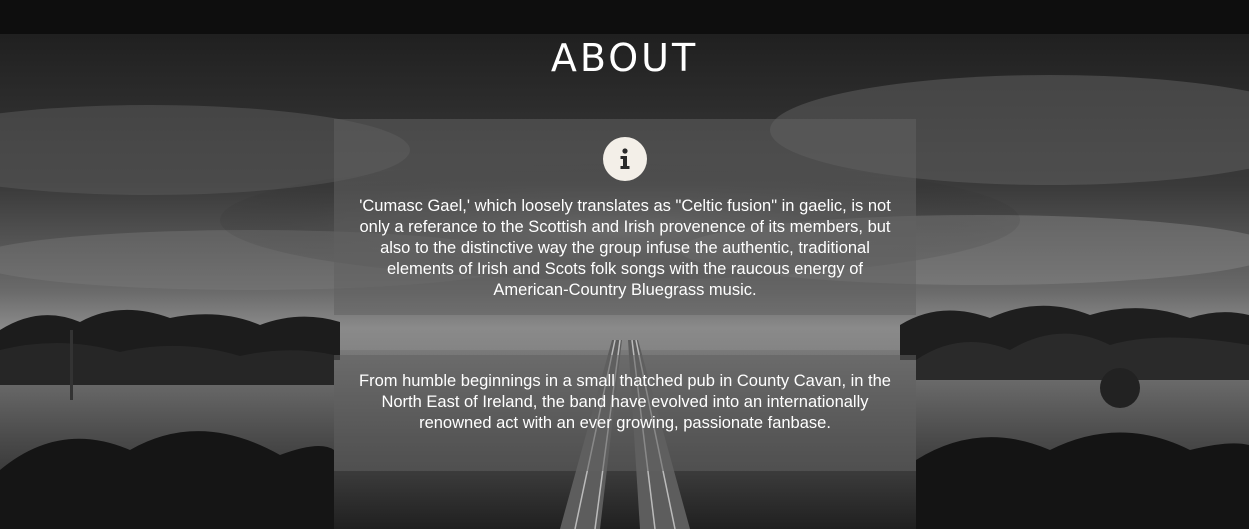 This screenshot has width=1249, height=529. Describe the element at coordinates (624, 58) in the screenshot. I see `page-title: ABOUT` at that location.